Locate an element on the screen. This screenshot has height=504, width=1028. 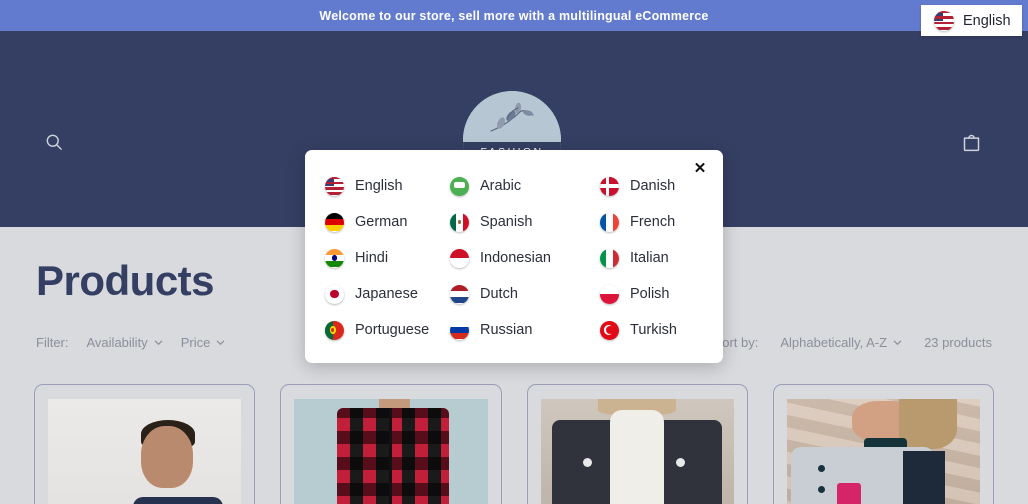
flag-de-icon is located at coordinates (334, 222).